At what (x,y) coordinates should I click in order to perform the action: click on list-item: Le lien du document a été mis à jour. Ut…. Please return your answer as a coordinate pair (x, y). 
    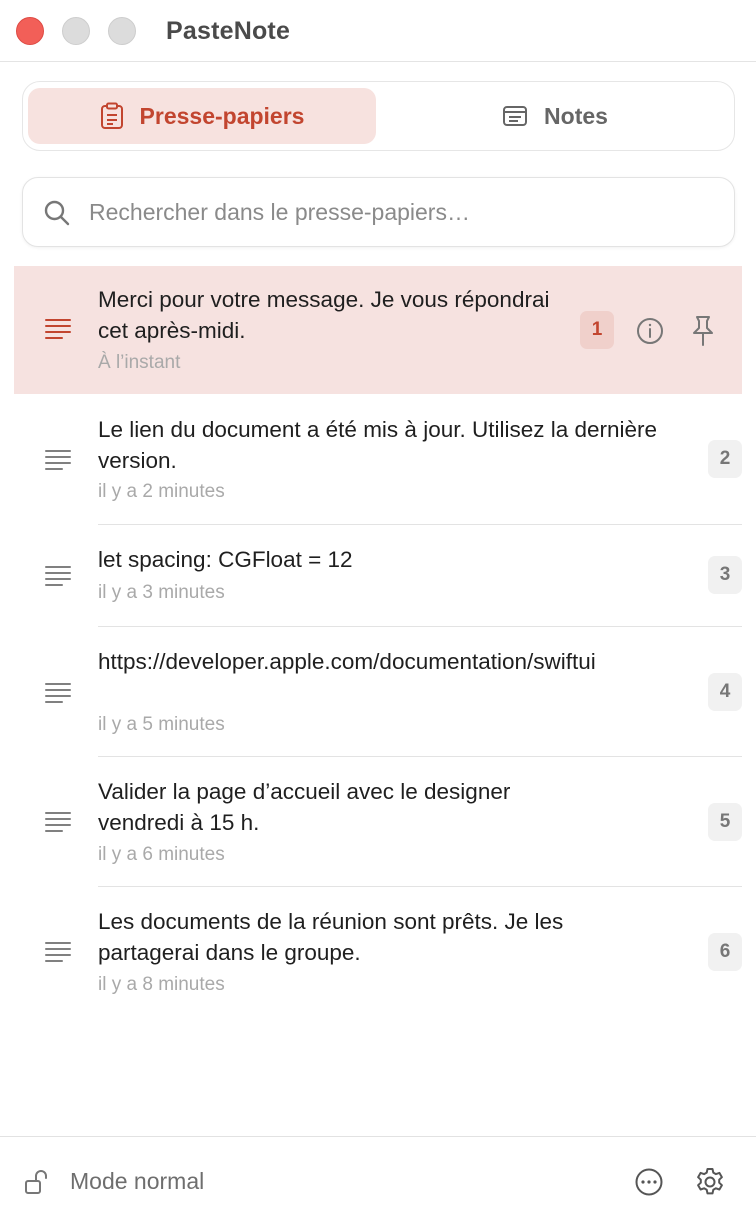
    Looking at the image, I should click on (378, 459).